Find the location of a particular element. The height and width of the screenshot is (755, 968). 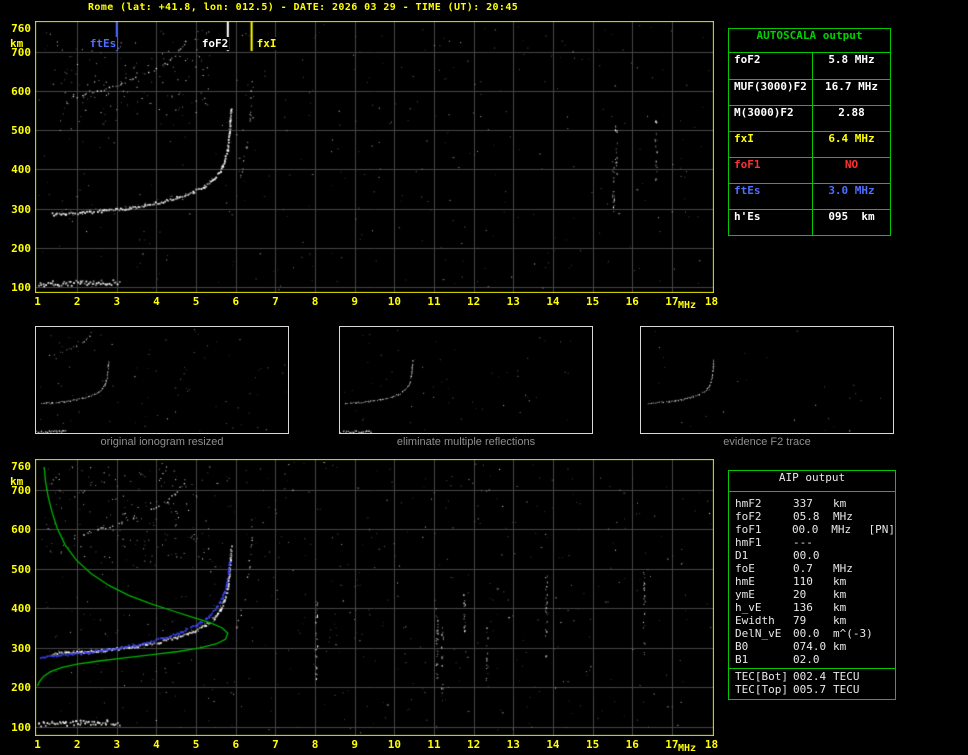

autoscala-row-ftes: ftEs 3.0 MHz is located at coordinates (809, 196).